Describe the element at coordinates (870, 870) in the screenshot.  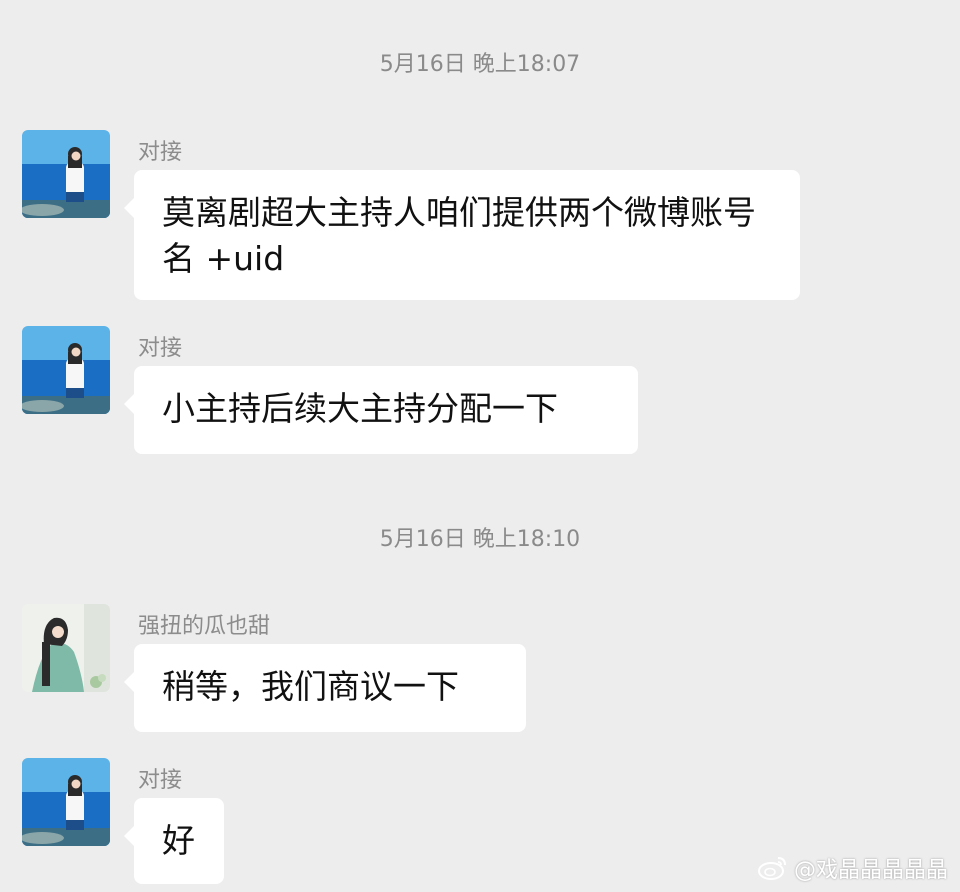
I see `watermark-text: @戏晶晶晶晶晶` at that location.